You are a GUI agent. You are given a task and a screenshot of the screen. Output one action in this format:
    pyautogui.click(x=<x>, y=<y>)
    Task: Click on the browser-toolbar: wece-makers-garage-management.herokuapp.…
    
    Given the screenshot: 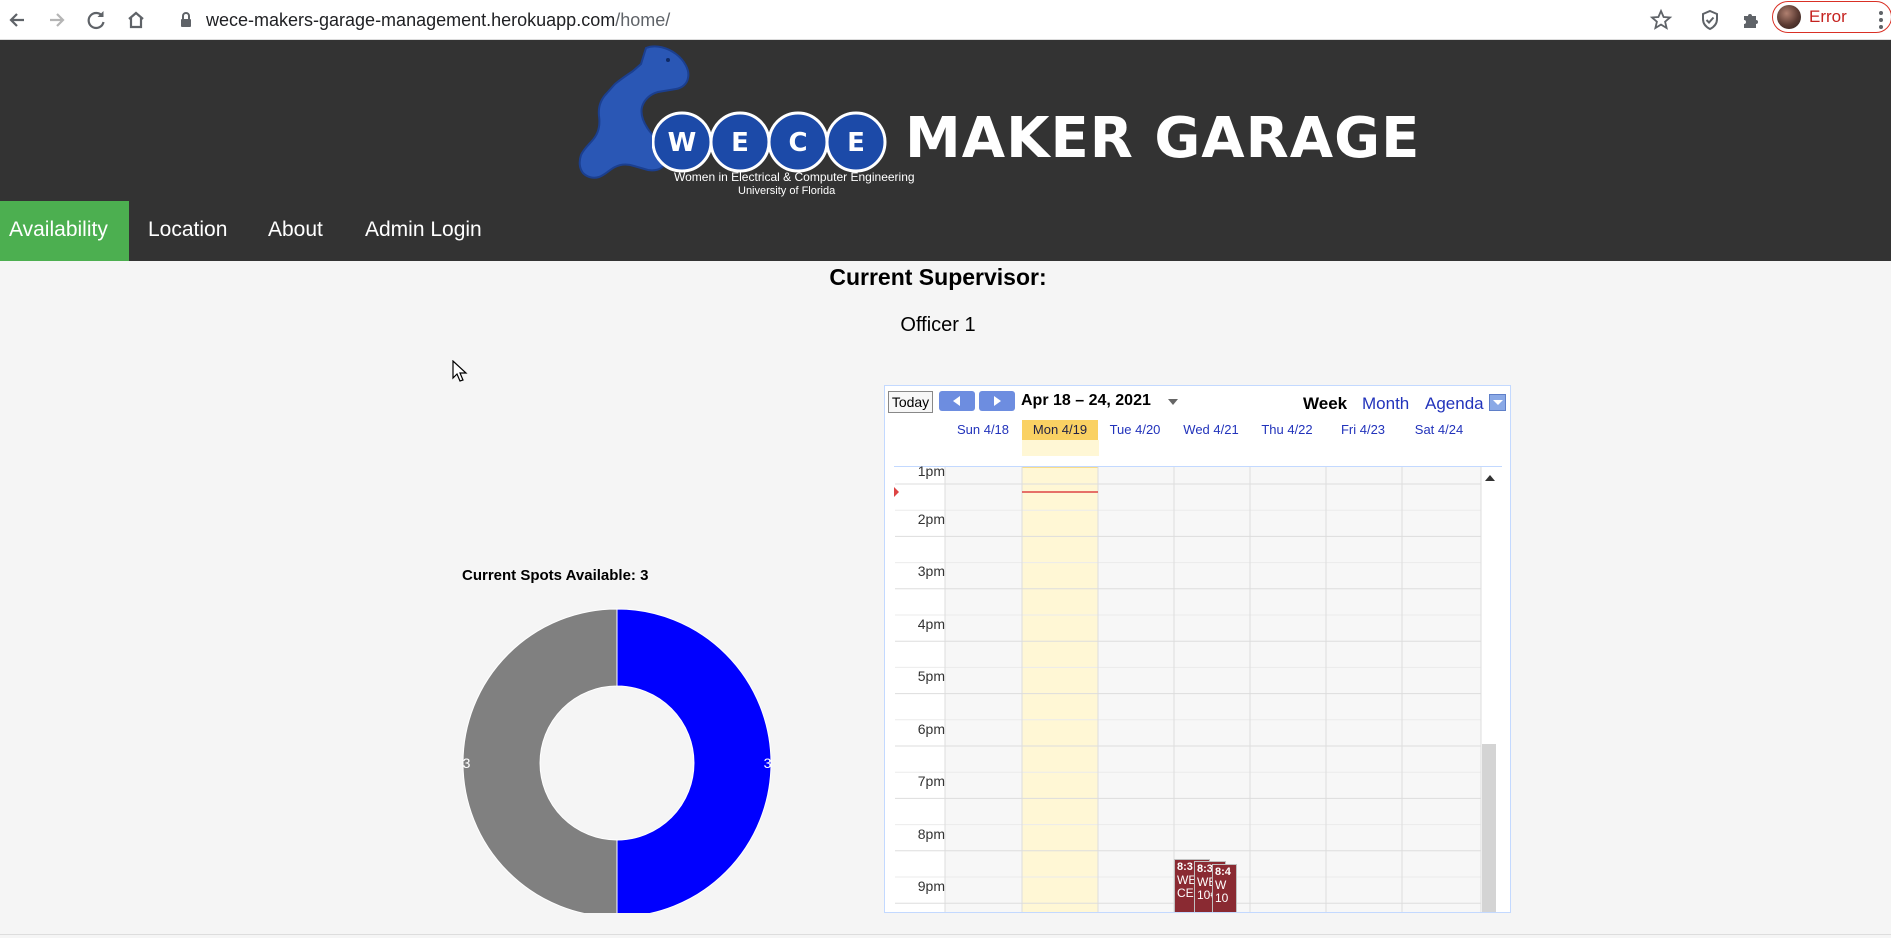 What is the action you would take?
    pyautogui.click(x=945, y=20)
    